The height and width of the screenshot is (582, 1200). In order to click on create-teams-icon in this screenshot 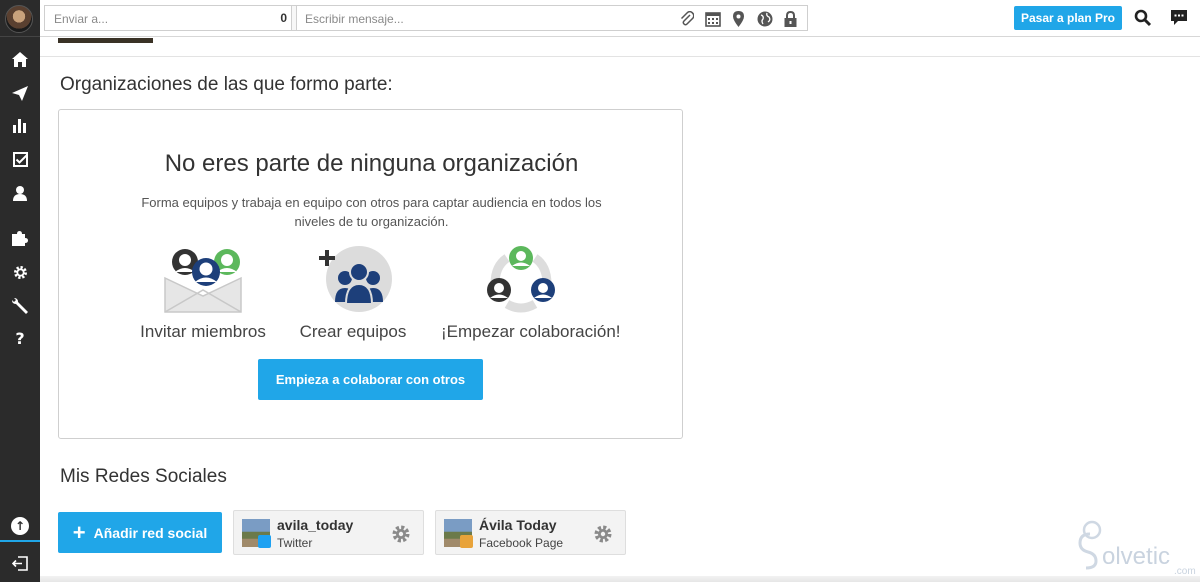, I will do `click(353, 279)`.